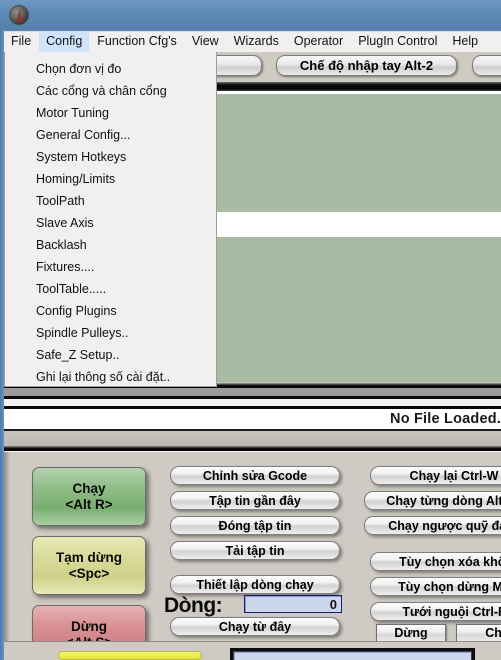 Image resolution: width=501 pixels, height=660 pixels. Describe the element at coordinates (110, 377) in the screenshot. I see `menu-item-save-settings: Ghi lại thông số cài đặt..` at that location.